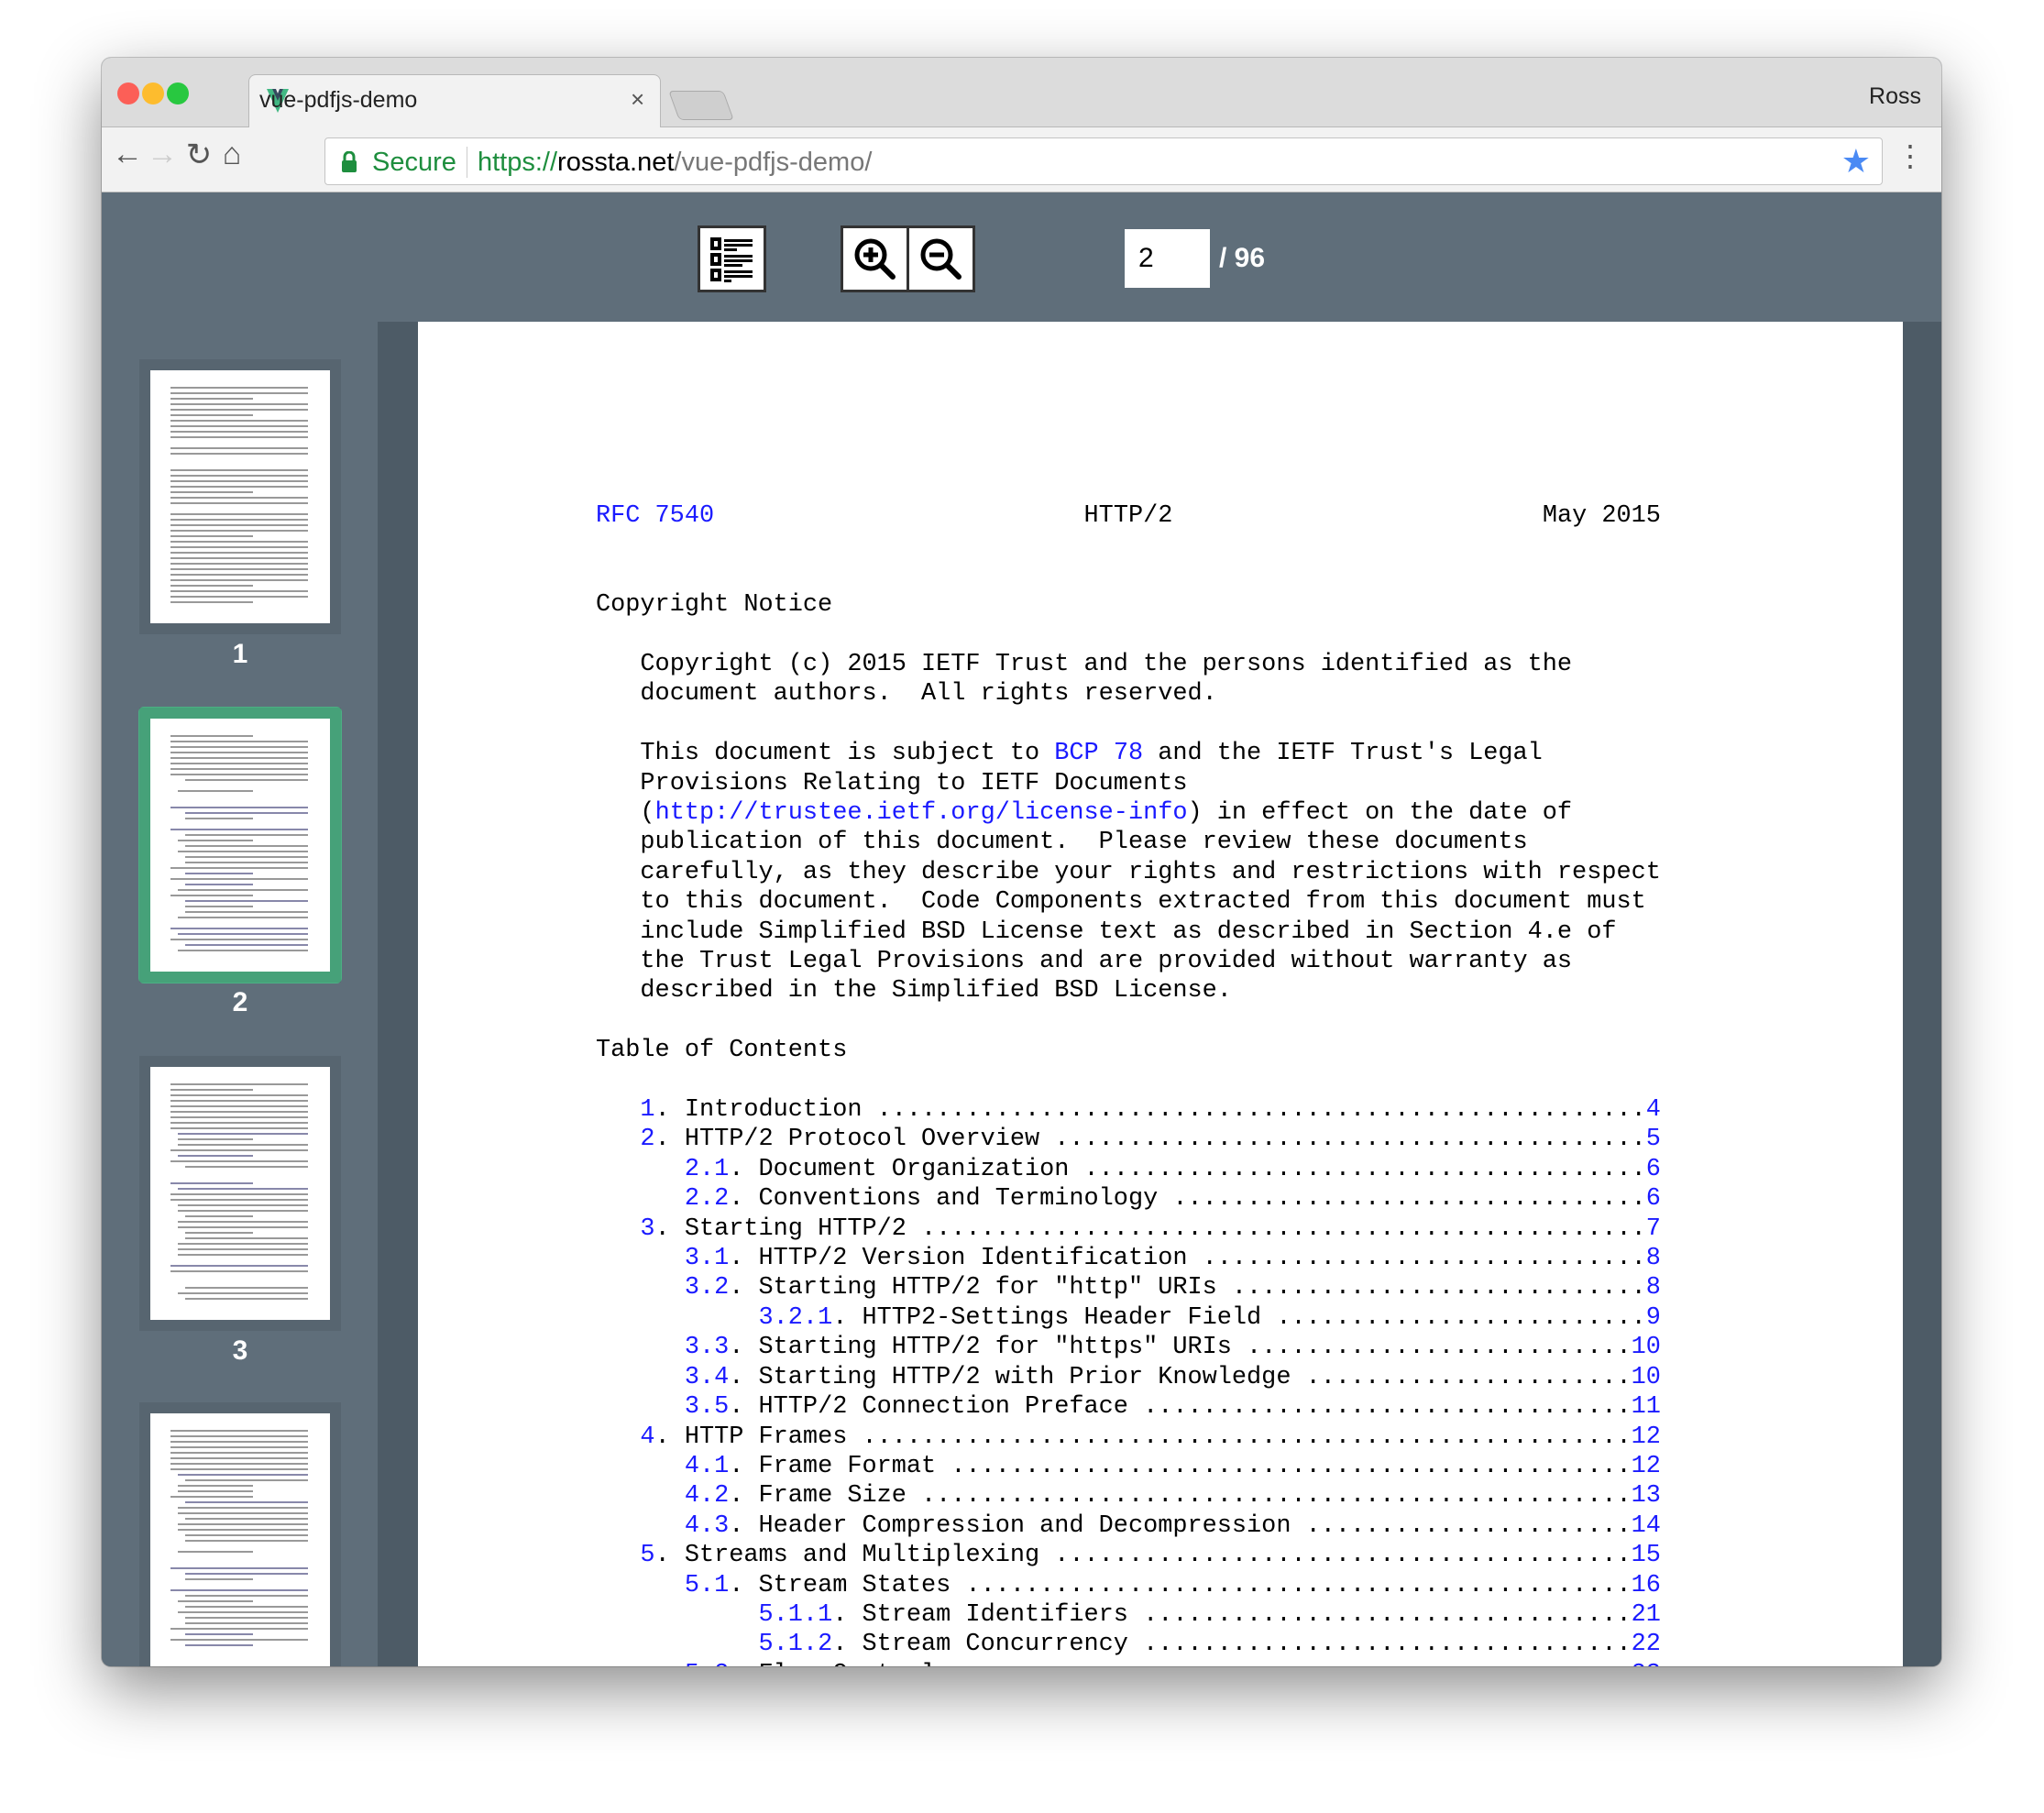 The width and height of the screenshot is (2044, 1813). What do you see at coordinates (240, 994) in the screenshot?
I see `thumbnail-sidebar: 1234` at bounding box center [240, 994].